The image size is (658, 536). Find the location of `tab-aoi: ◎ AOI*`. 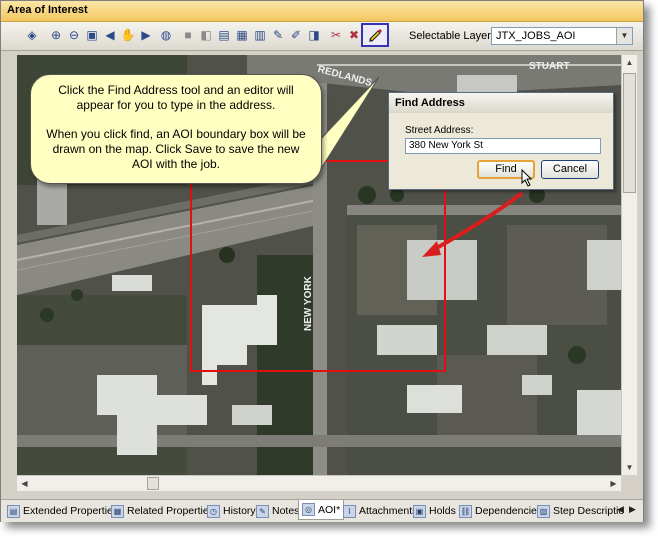

tab-aoi: ◎ AOI* is located at coordinates (321, 510).